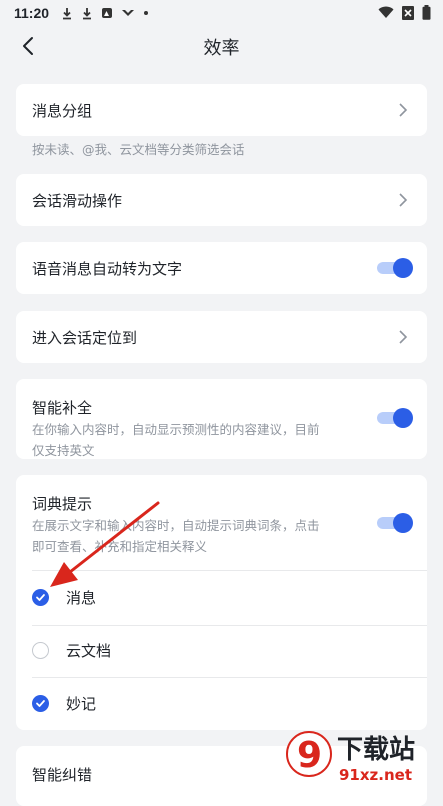  What do you see at coordinates (386, 12) in the screenshot?
I see `wifi-icon` at bounding box center [386, 12].